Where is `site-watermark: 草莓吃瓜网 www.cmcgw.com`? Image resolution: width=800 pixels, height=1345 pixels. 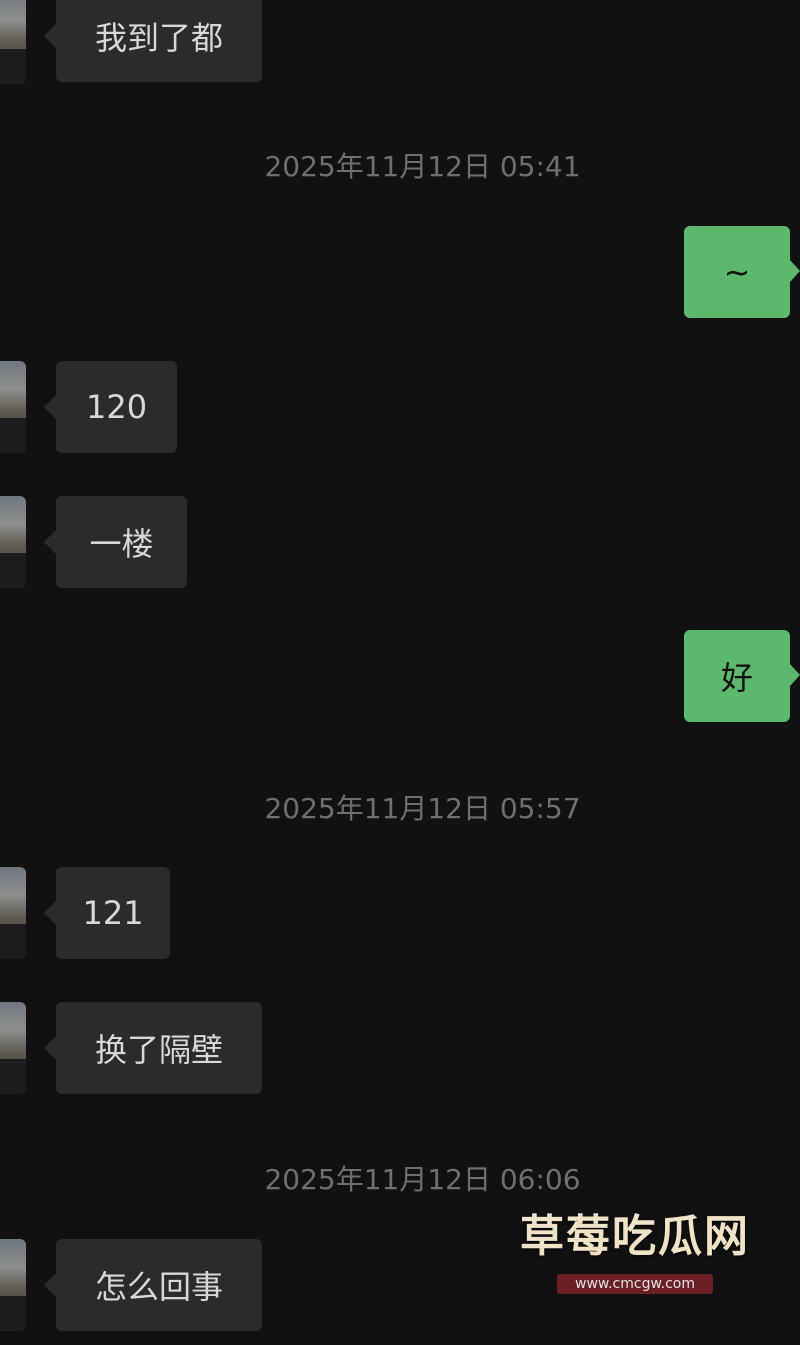
site-watermark: 草莓吃瓜网 www.cmcgw.com is located at coordinates (635, 1247).